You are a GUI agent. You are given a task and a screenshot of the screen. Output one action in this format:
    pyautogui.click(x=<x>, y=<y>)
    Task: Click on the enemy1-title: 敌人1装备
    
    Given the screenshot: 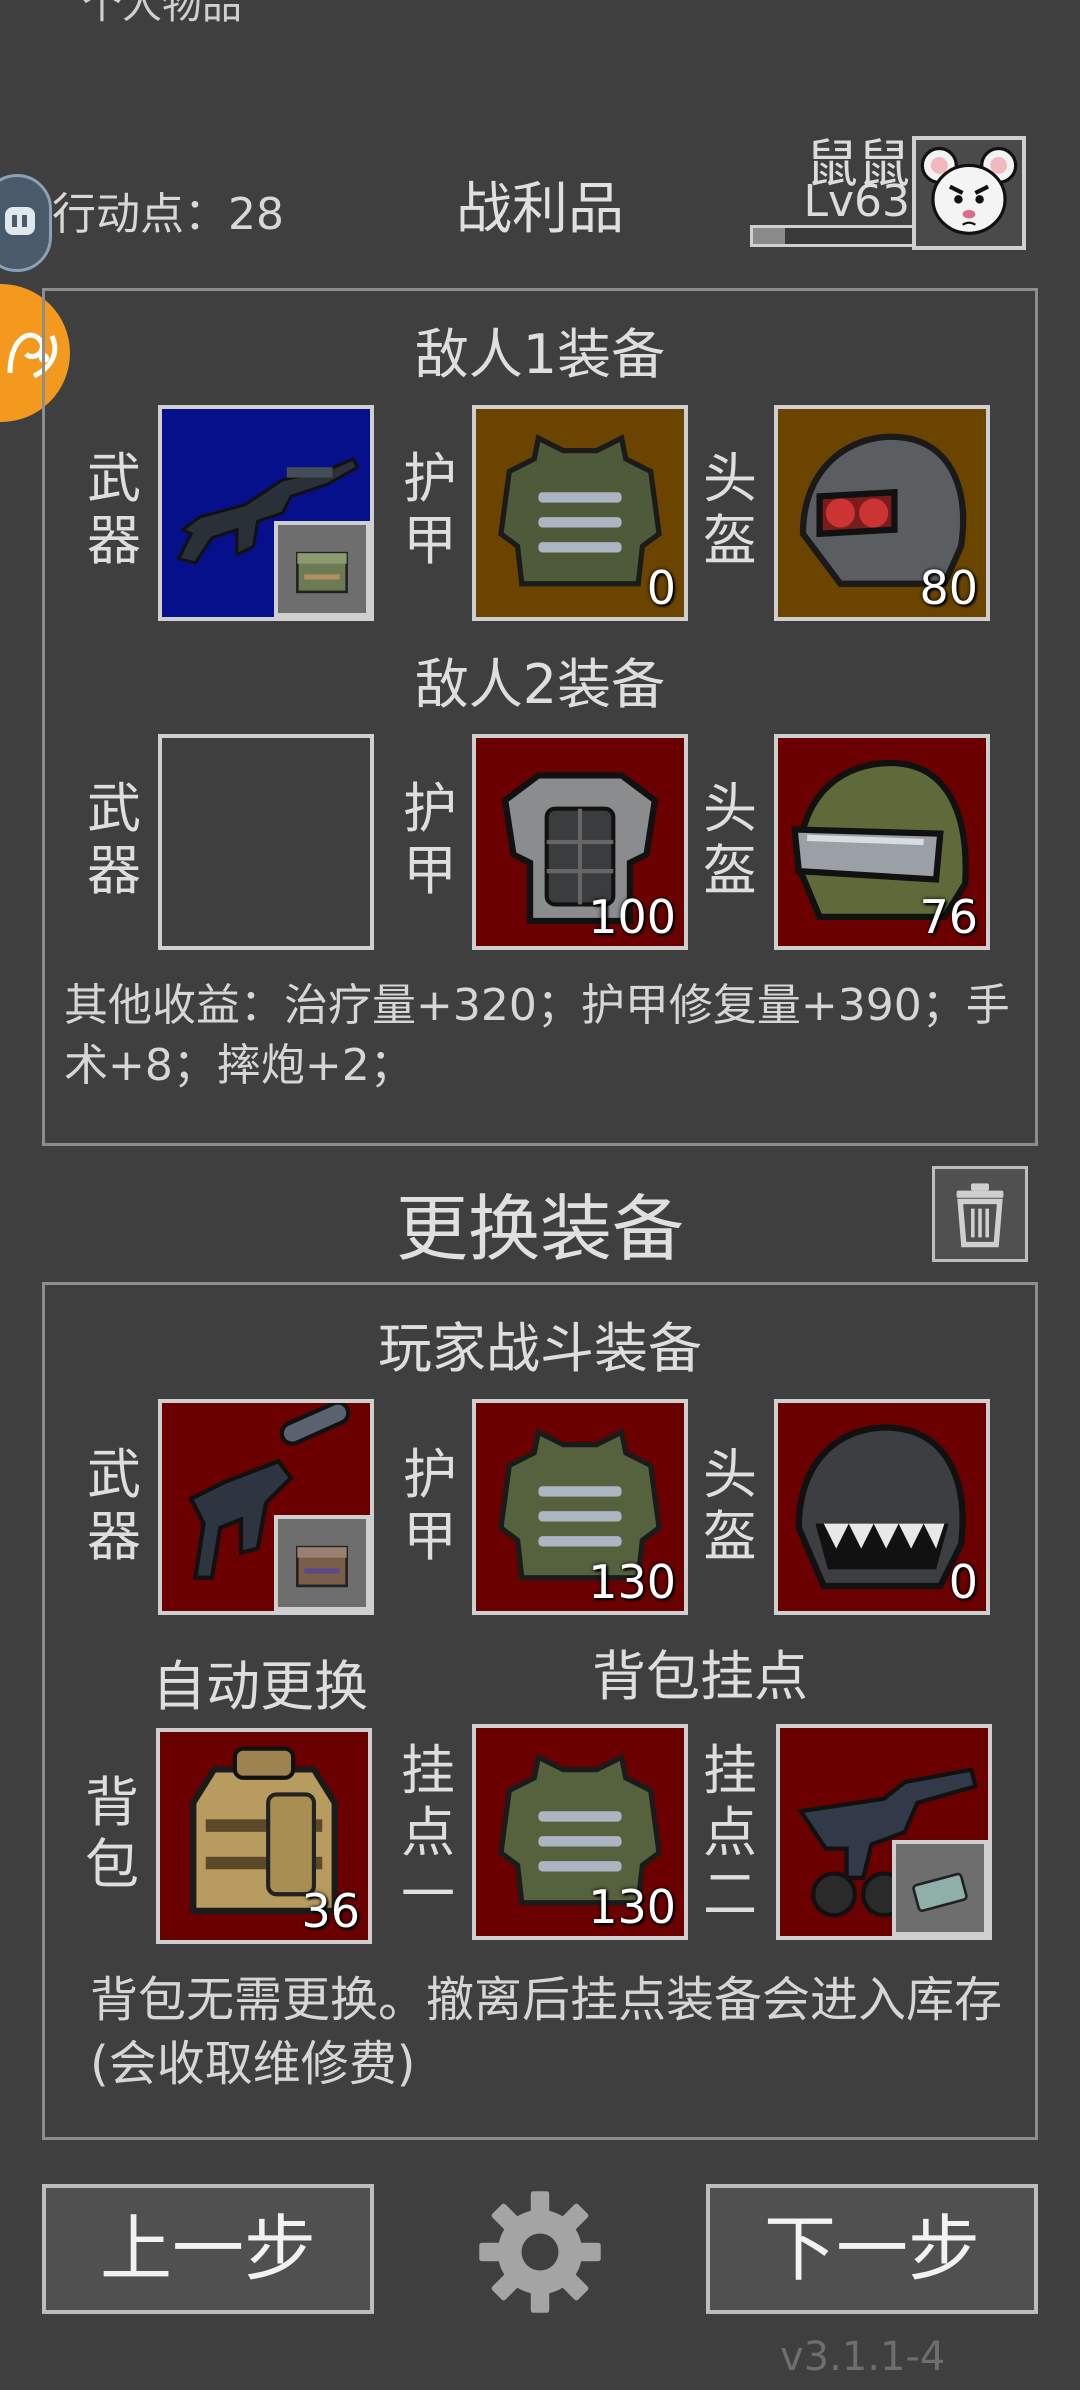 What is the action you would take?
    pyautogui.click(x=540, y=354)
    